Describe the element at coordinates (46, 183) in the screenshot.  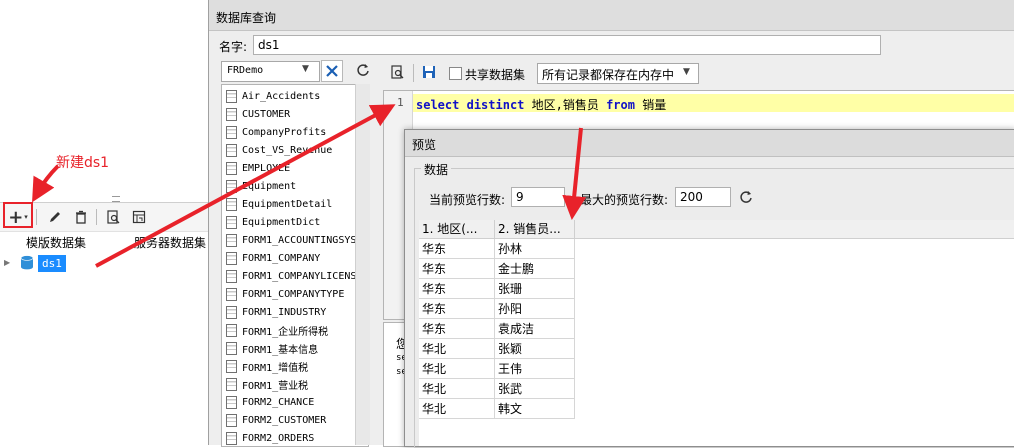
I see `arrow-to-add-button` at that location.